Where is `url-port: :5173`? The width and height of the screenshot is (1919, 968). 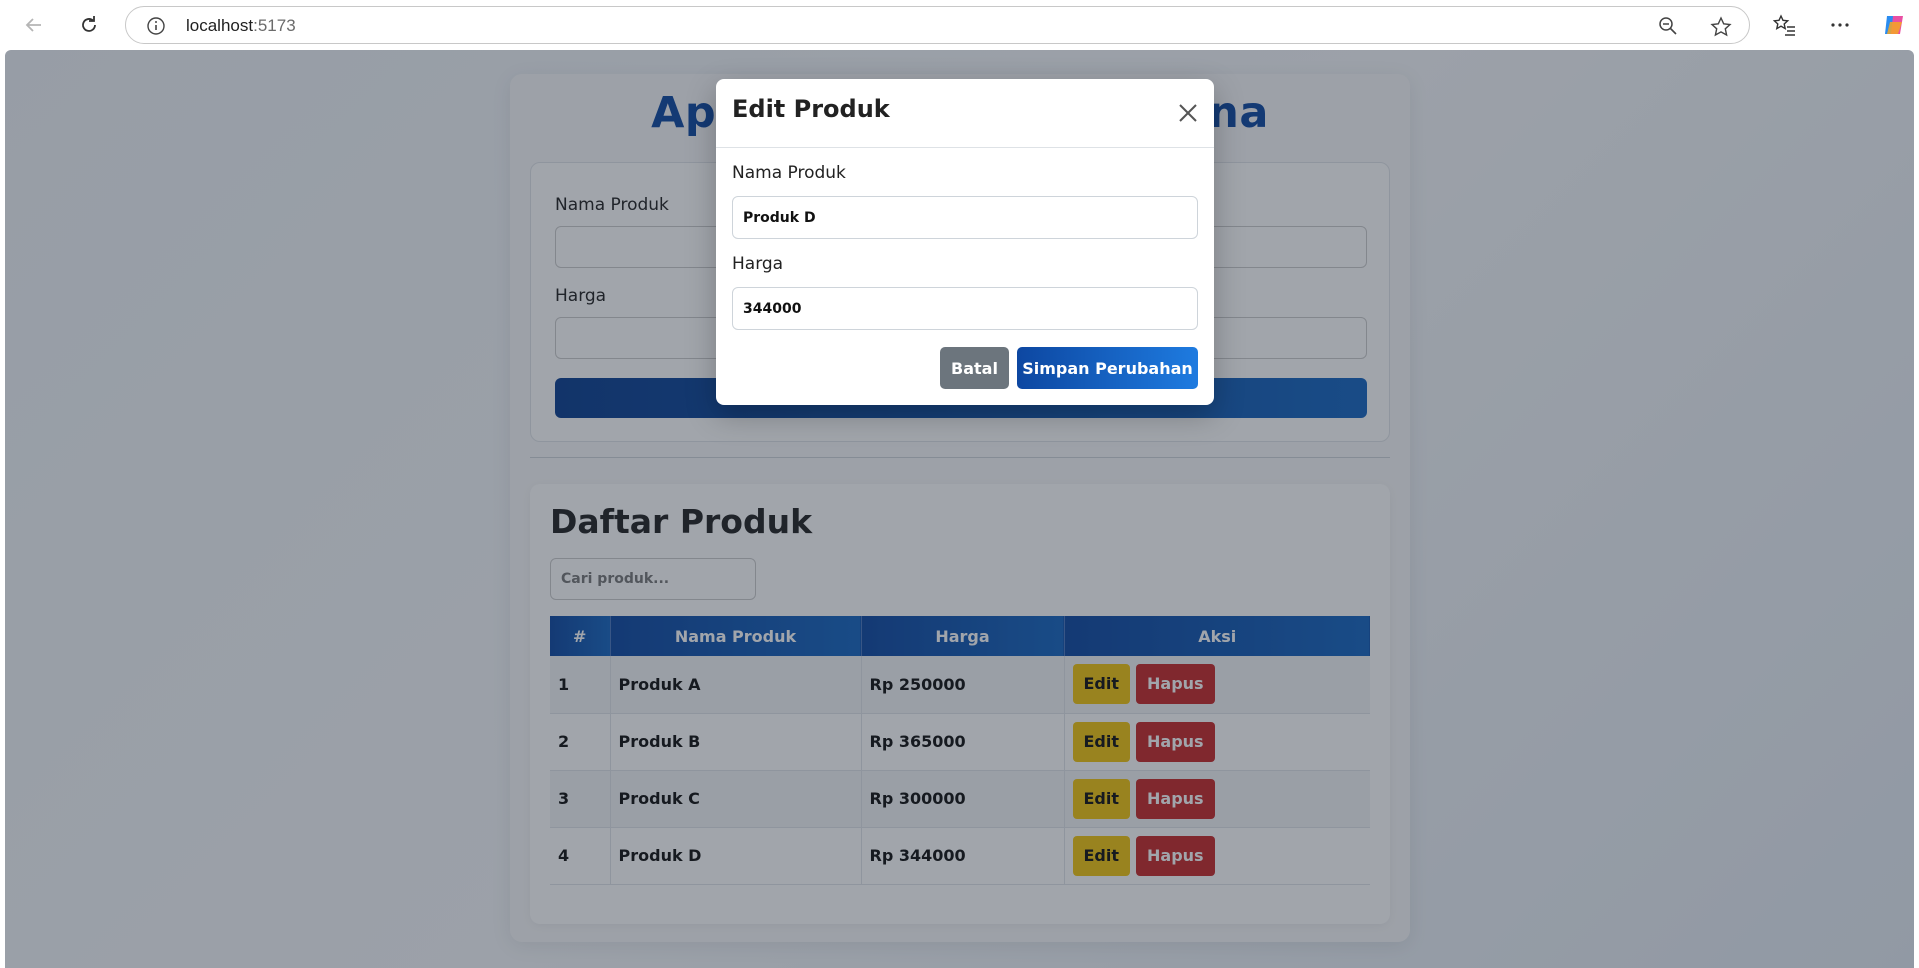 url-port: :5173 is located at coordinates (274, 25).